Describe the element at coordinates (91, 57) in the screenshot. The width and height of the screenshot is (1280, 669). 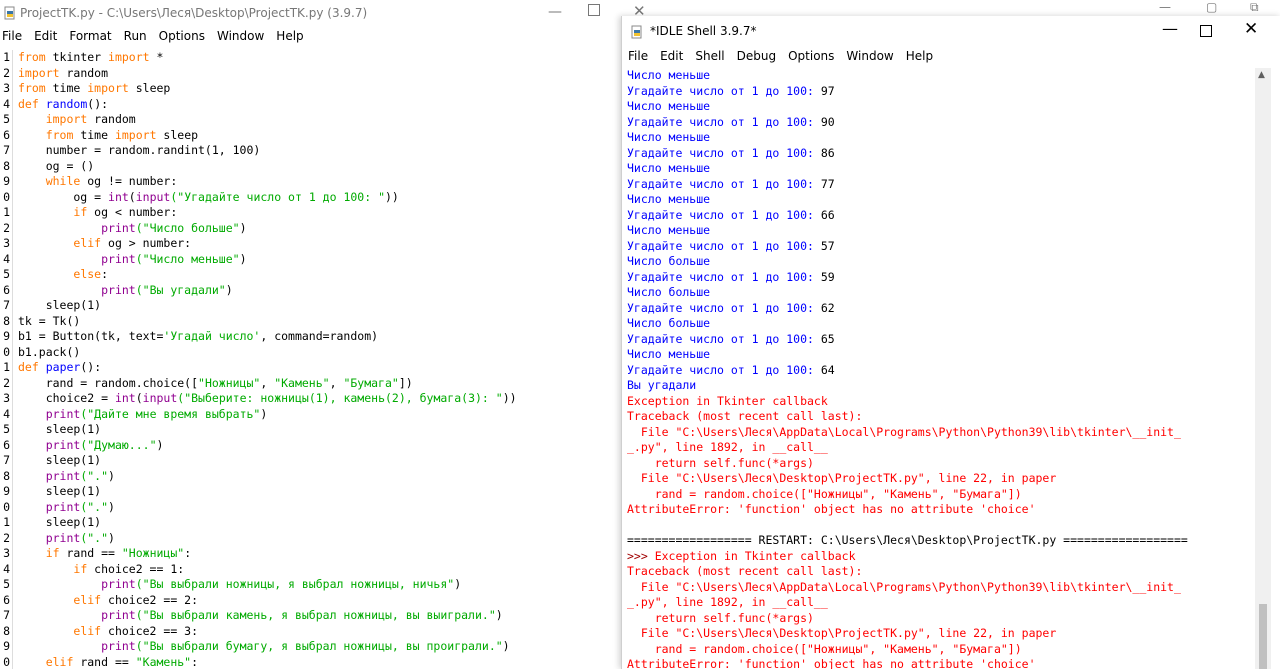
I see `code-text: from tkinter import *` at that location.